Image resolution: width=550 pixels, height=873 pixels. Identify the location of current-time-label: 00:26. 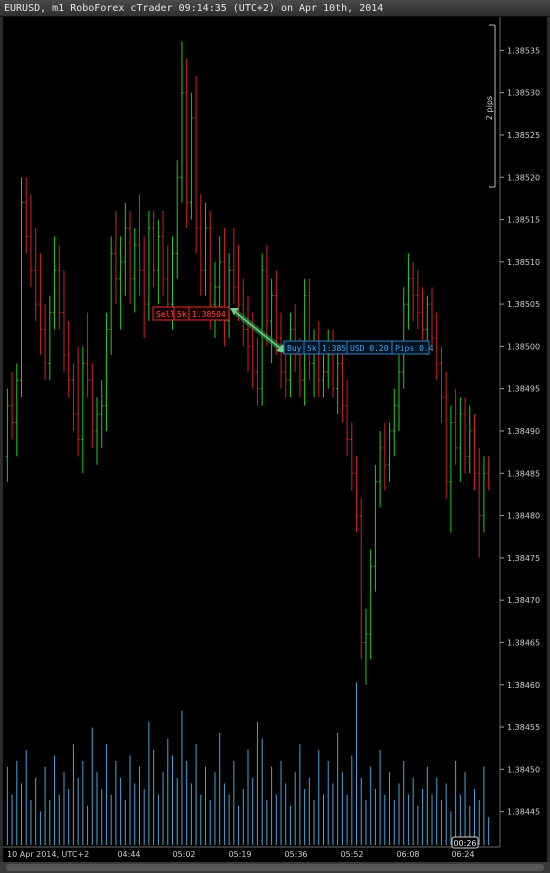
(464, 843).